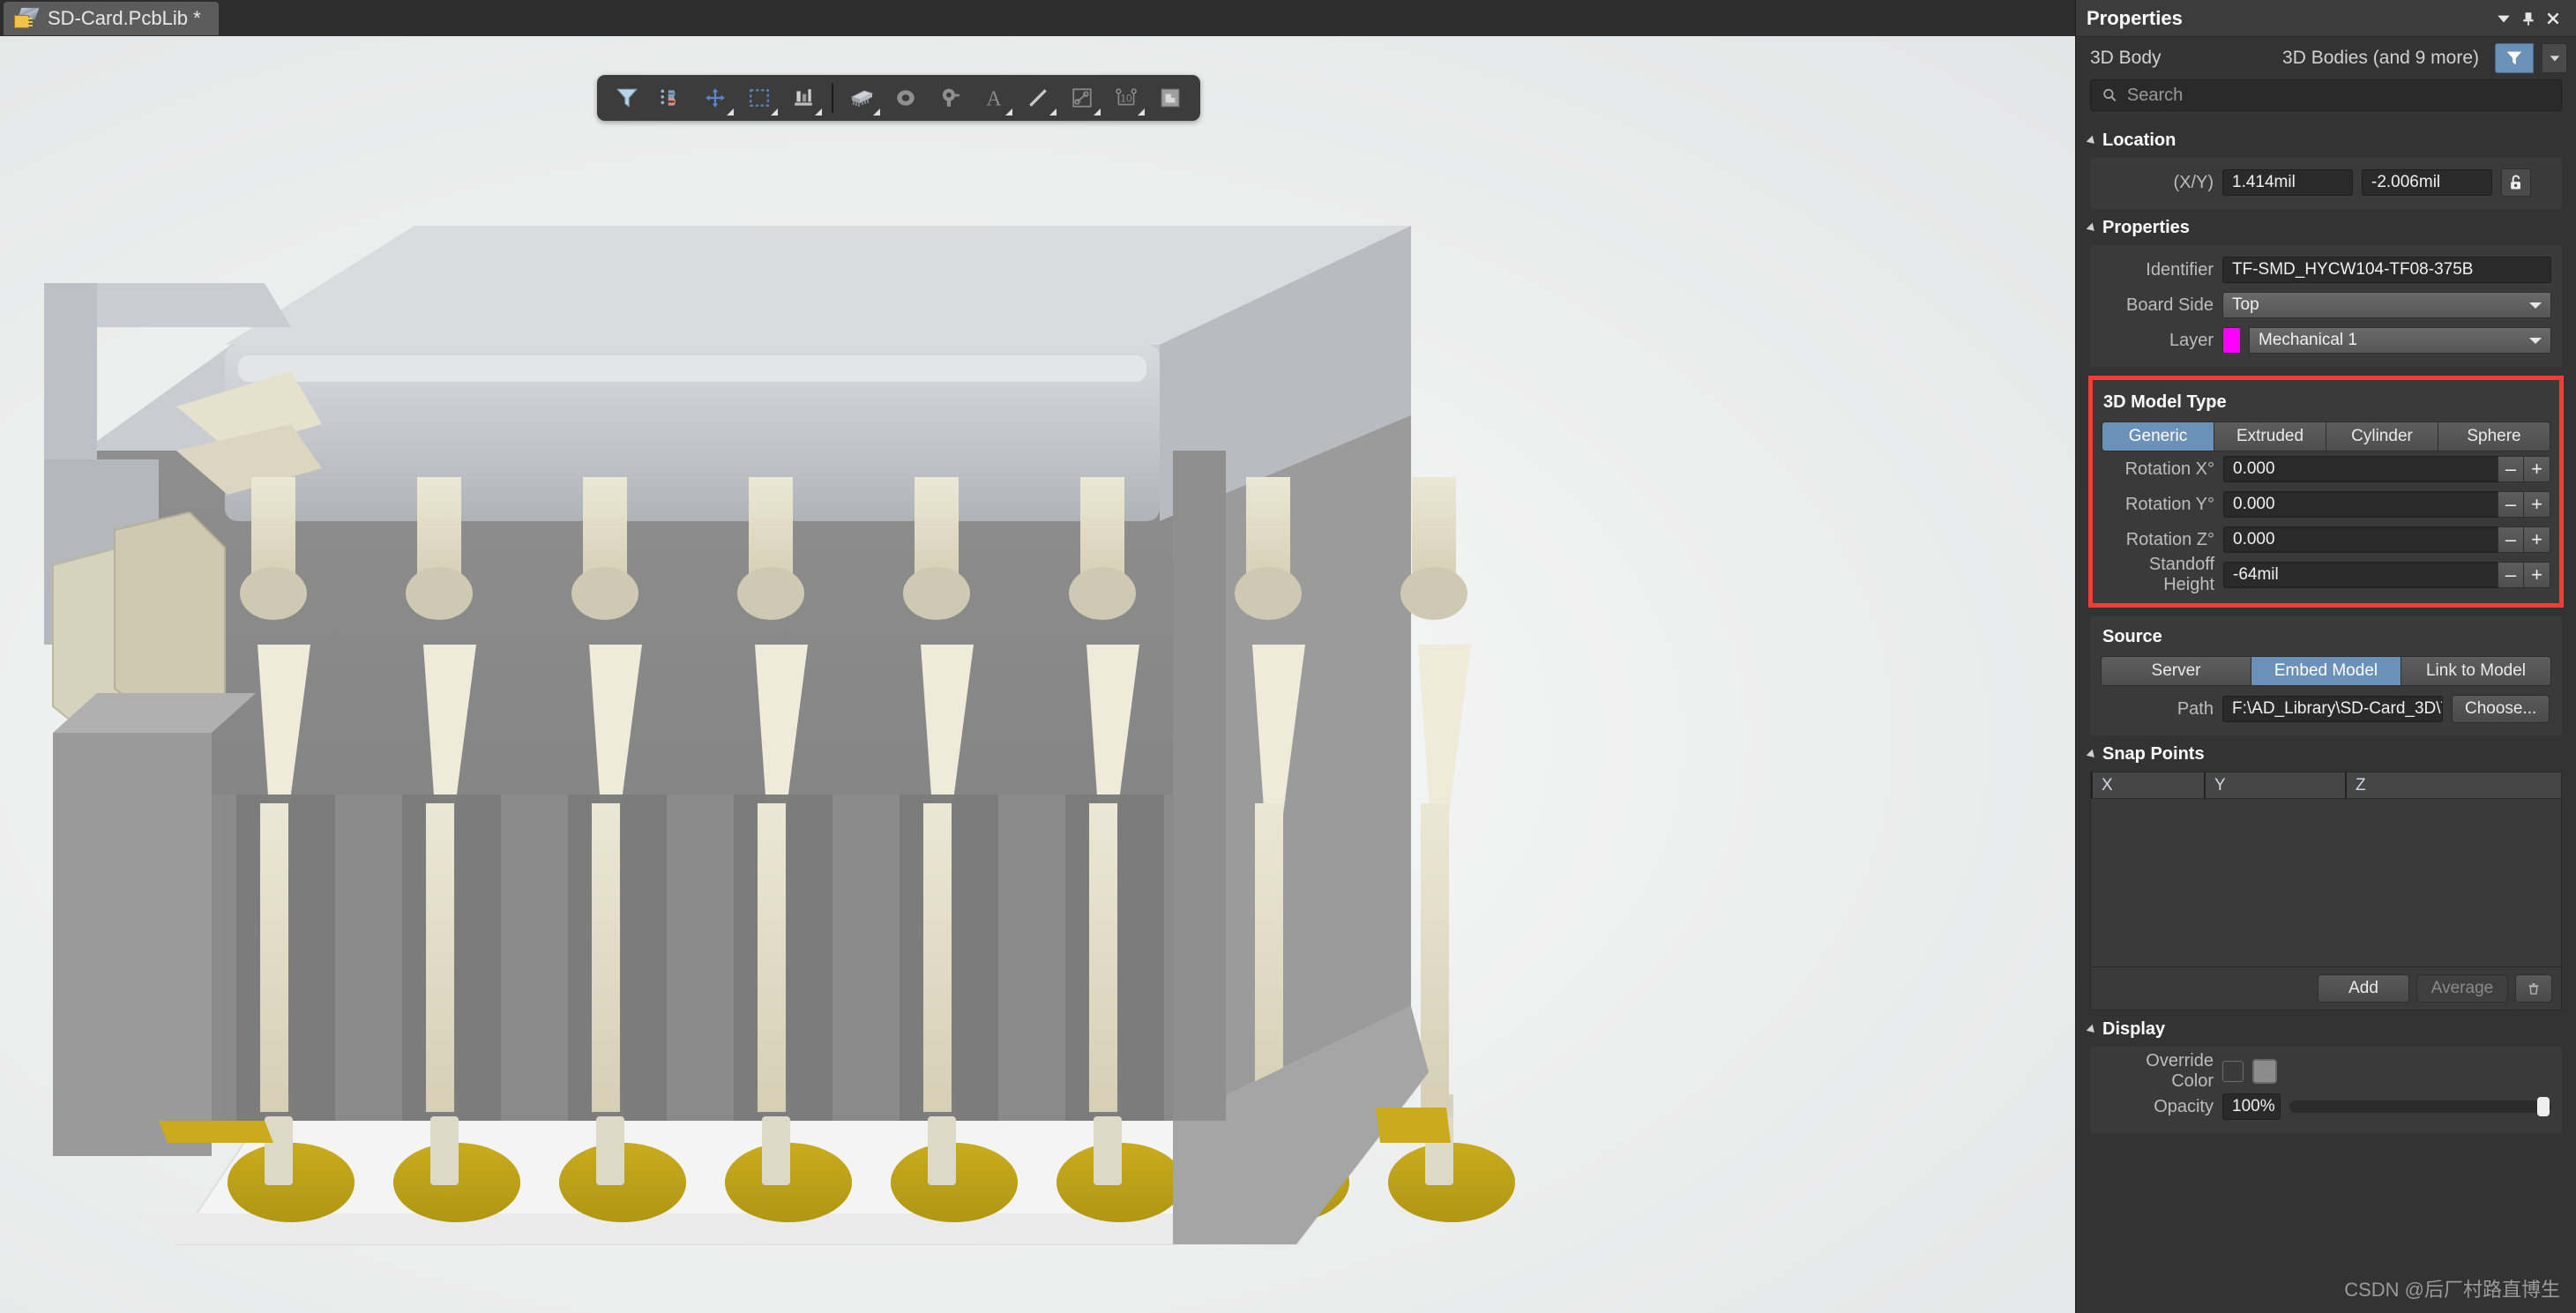  I want to click on toolbar-region-tool, so click(1082, 97).